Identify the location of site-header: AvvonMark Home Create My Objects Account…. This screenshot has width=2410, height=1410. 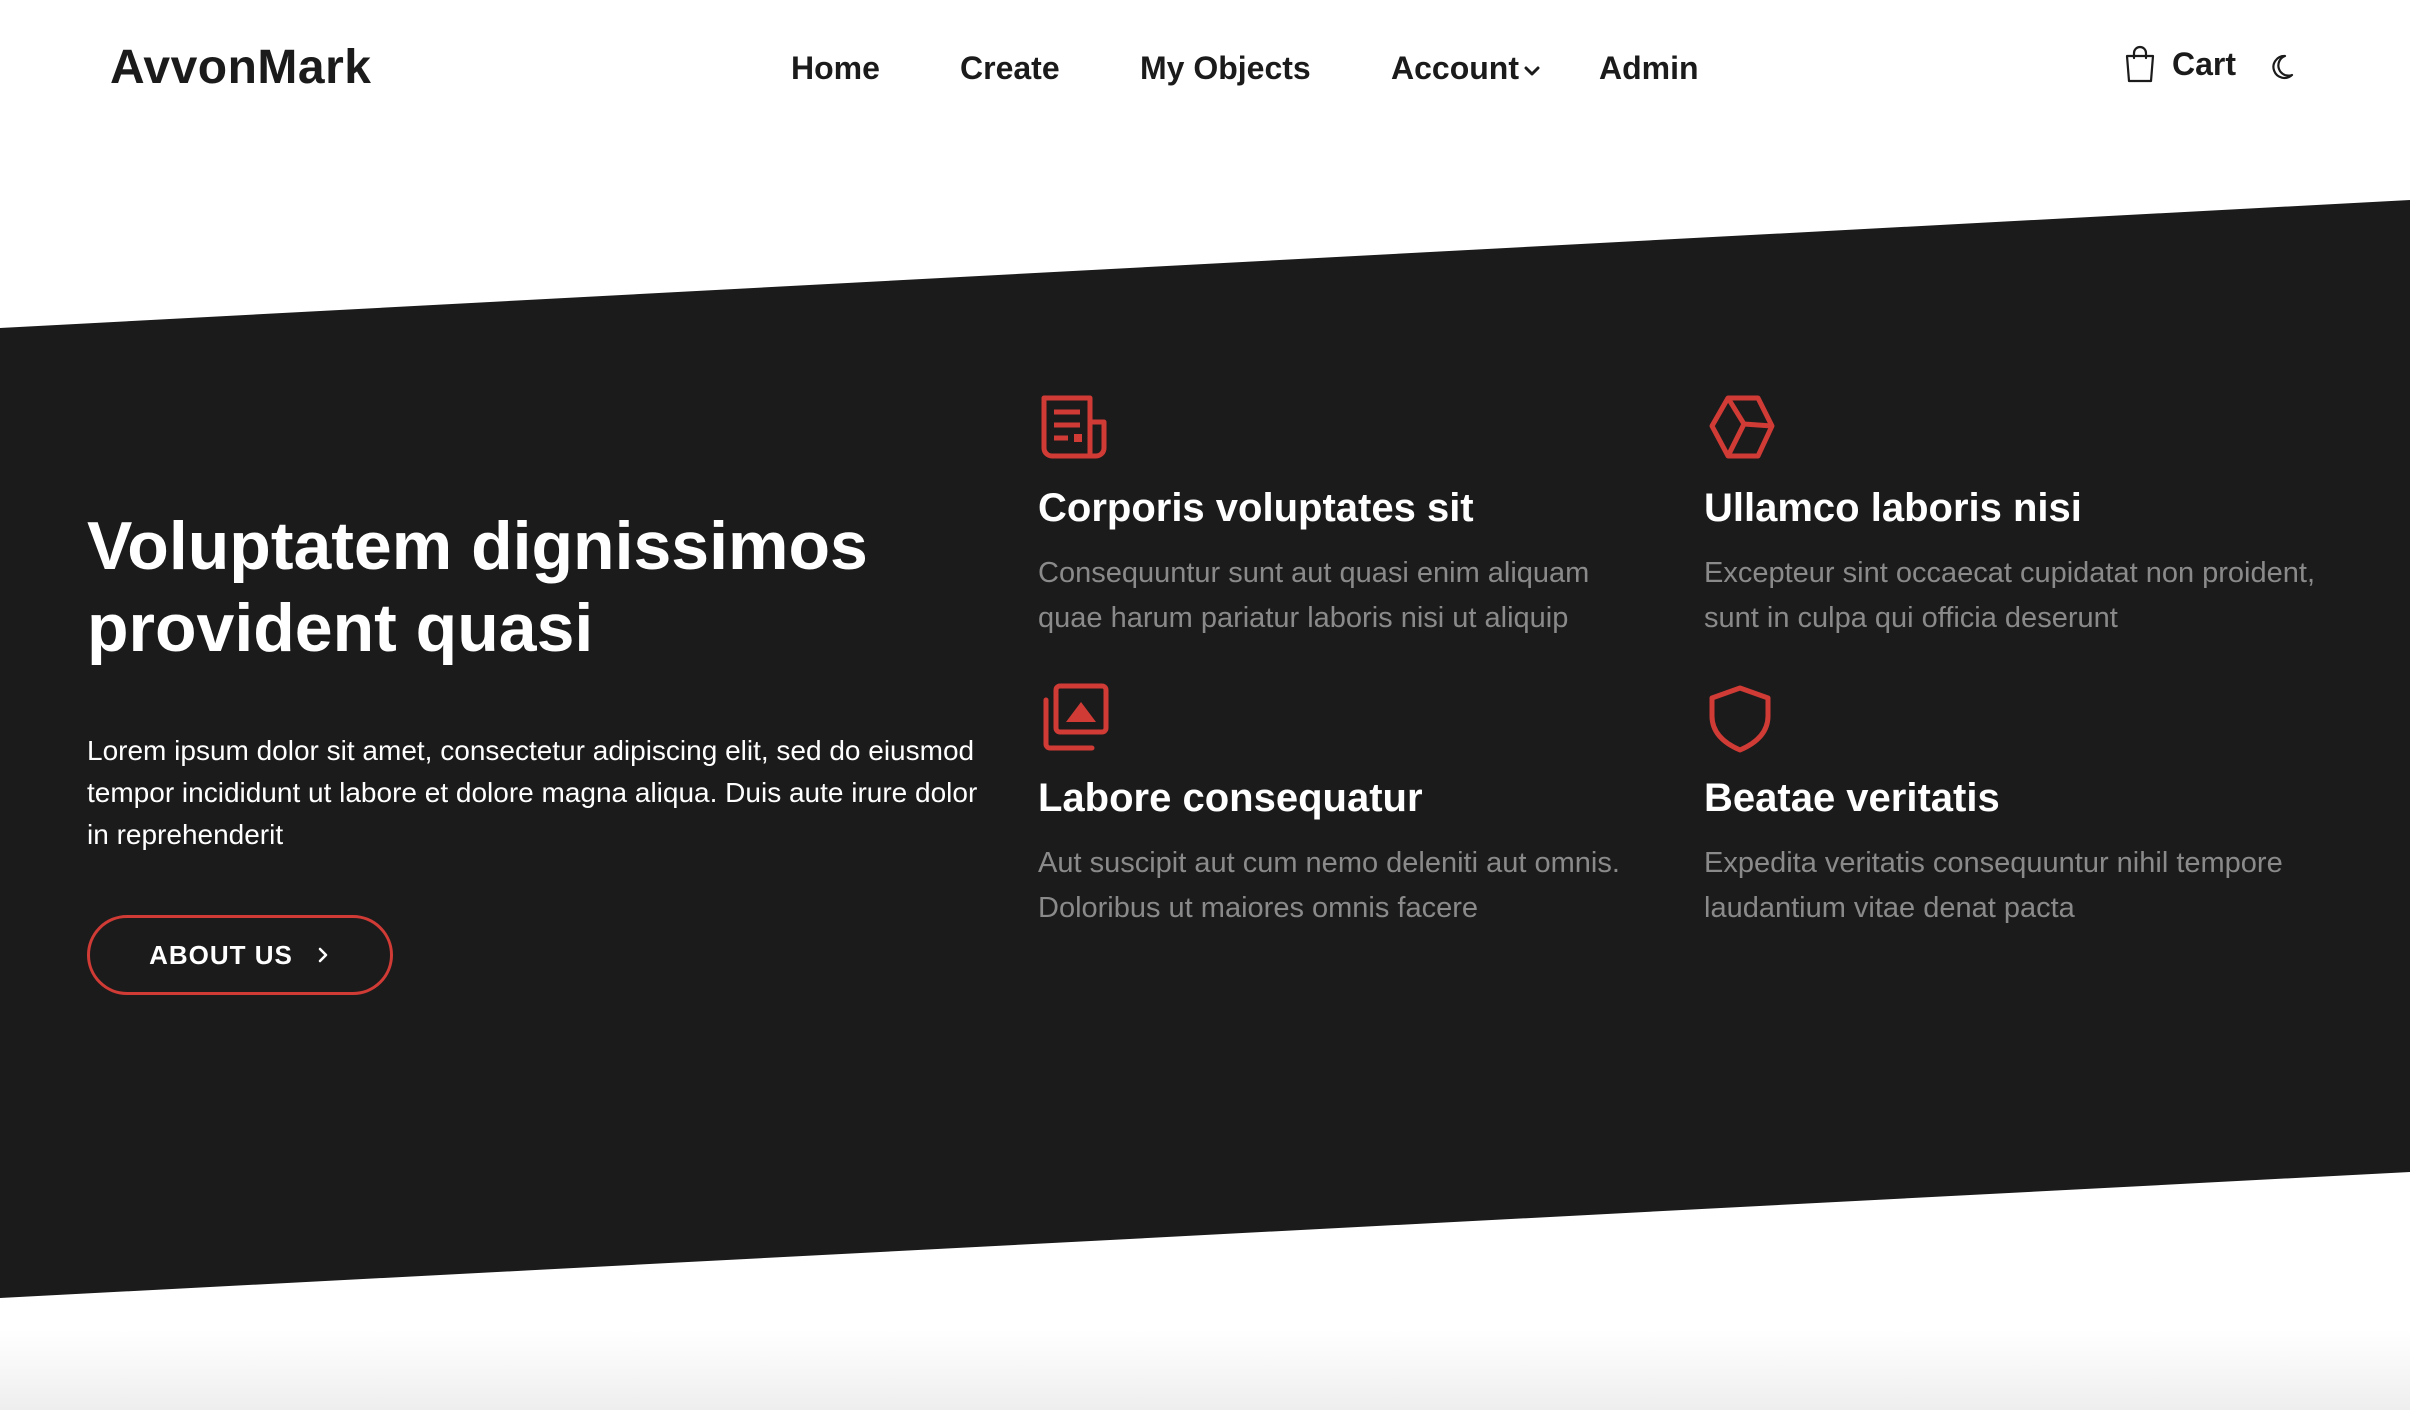
(1205, 68).